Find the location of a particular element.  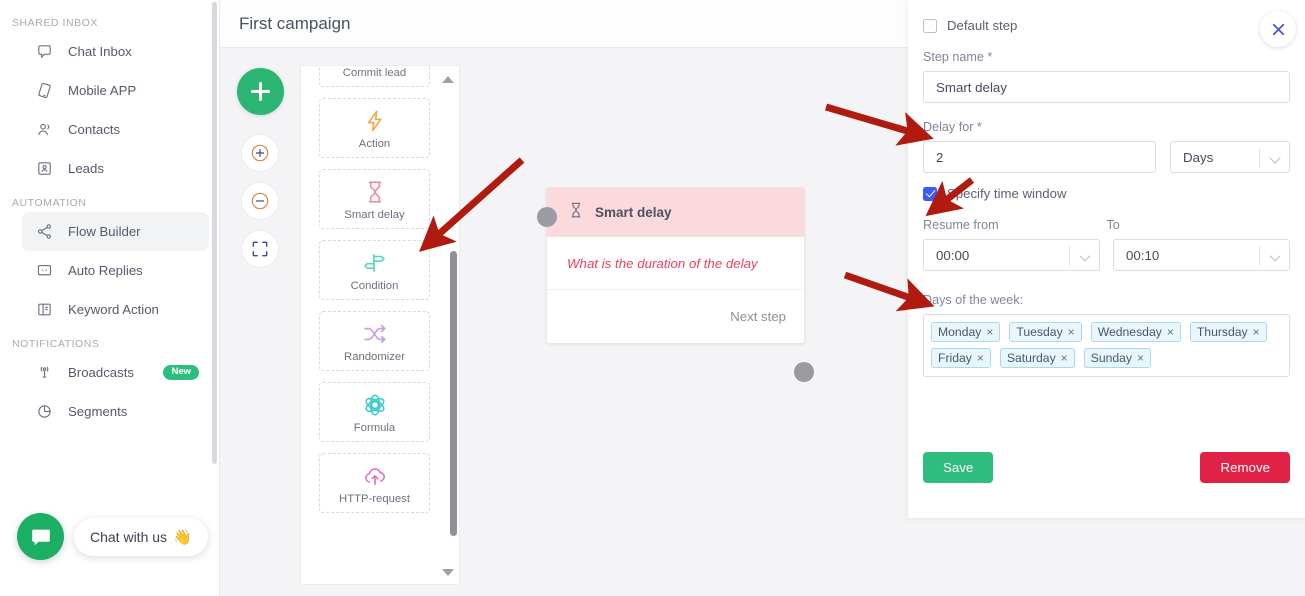

day-tag-wednesday: Wednesday × is located at coordinates (1135, 332).